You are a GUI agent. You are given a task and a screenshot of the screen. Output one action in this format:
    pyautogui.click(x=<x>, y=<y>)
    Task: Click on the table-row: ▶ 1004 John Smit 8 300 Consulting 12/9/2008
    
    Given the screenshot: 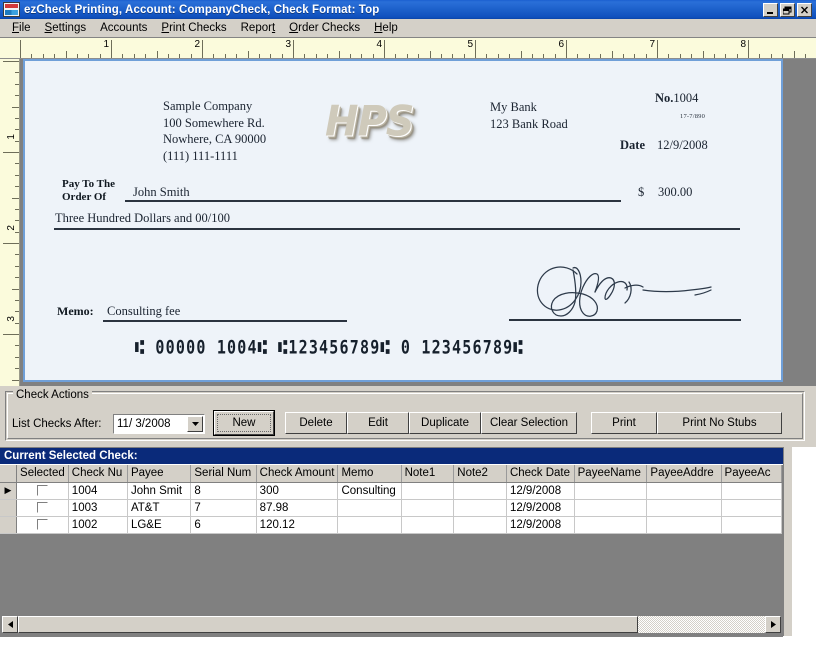 What is the action you would take?
    pyautogui.click(x=391, y=491)
    